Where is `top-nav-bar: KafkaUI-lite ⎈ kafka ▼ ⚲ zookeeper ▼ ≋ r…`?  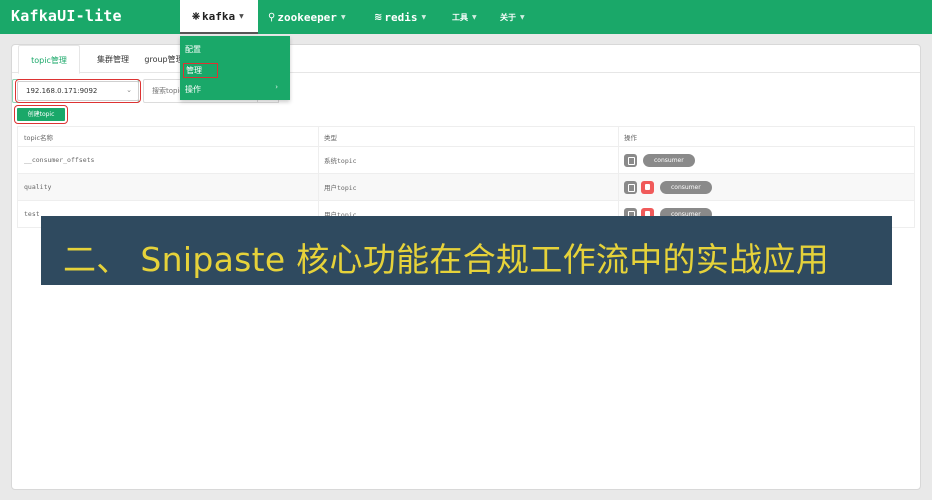 top-nav-bar: KafkaUI-lite ⎈ kafka ▼ ⚲ zookeeper ▼ ≋ r… is located at coordinates (466, 17).